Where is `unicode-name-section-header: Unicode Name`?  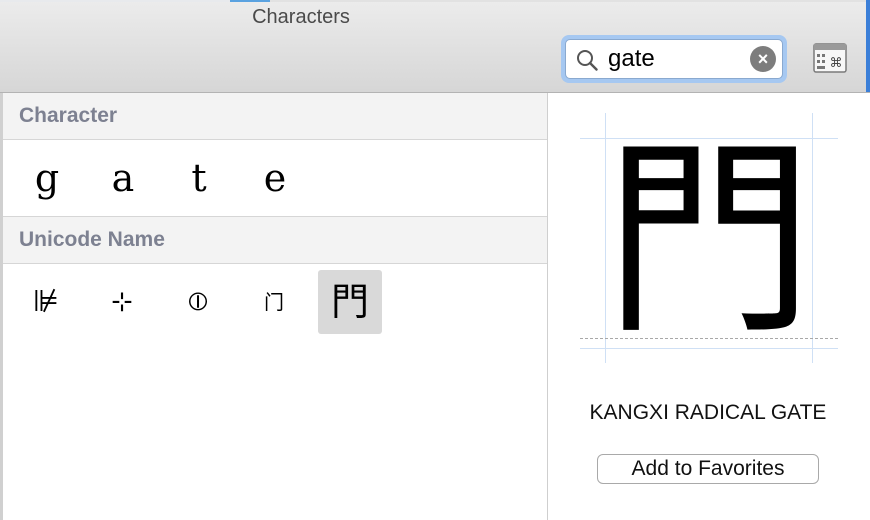
unicode-name-section-header: Unicode Name is located at coordinates (275, 240).